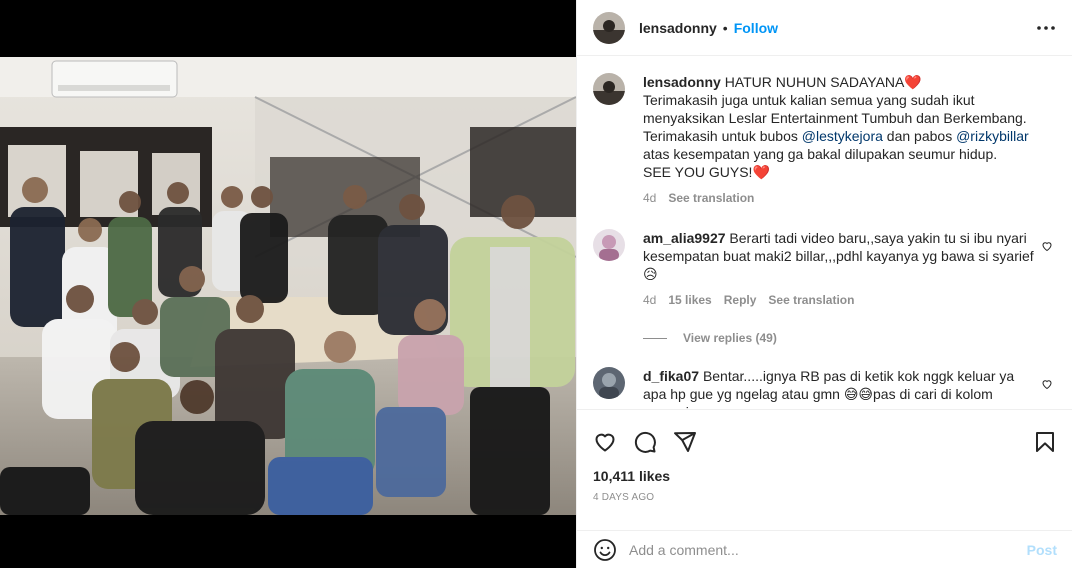 This screenshot has height=568, width=1072. What do you see at coordinates (1042, 550) in the screenshot?
I see `post-comment-button: Post` at bounding box center [1042, 550].